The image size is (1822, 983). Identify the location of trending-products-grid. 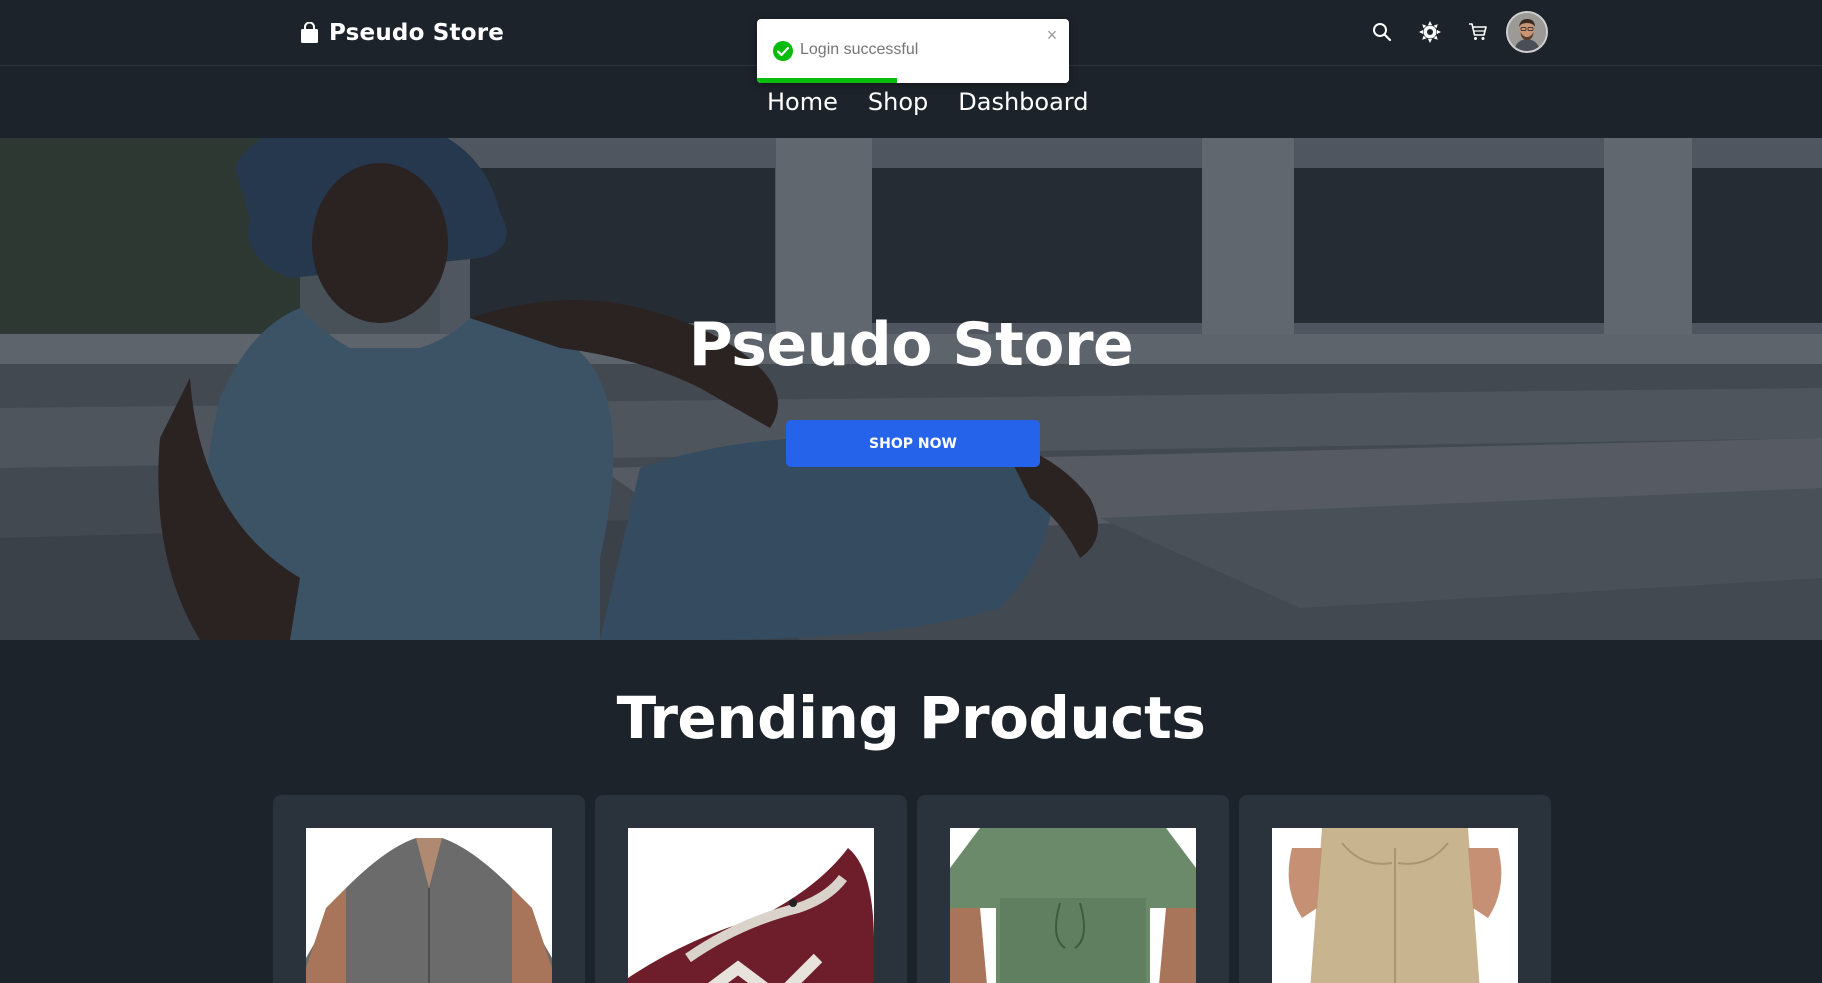
(912, 889).